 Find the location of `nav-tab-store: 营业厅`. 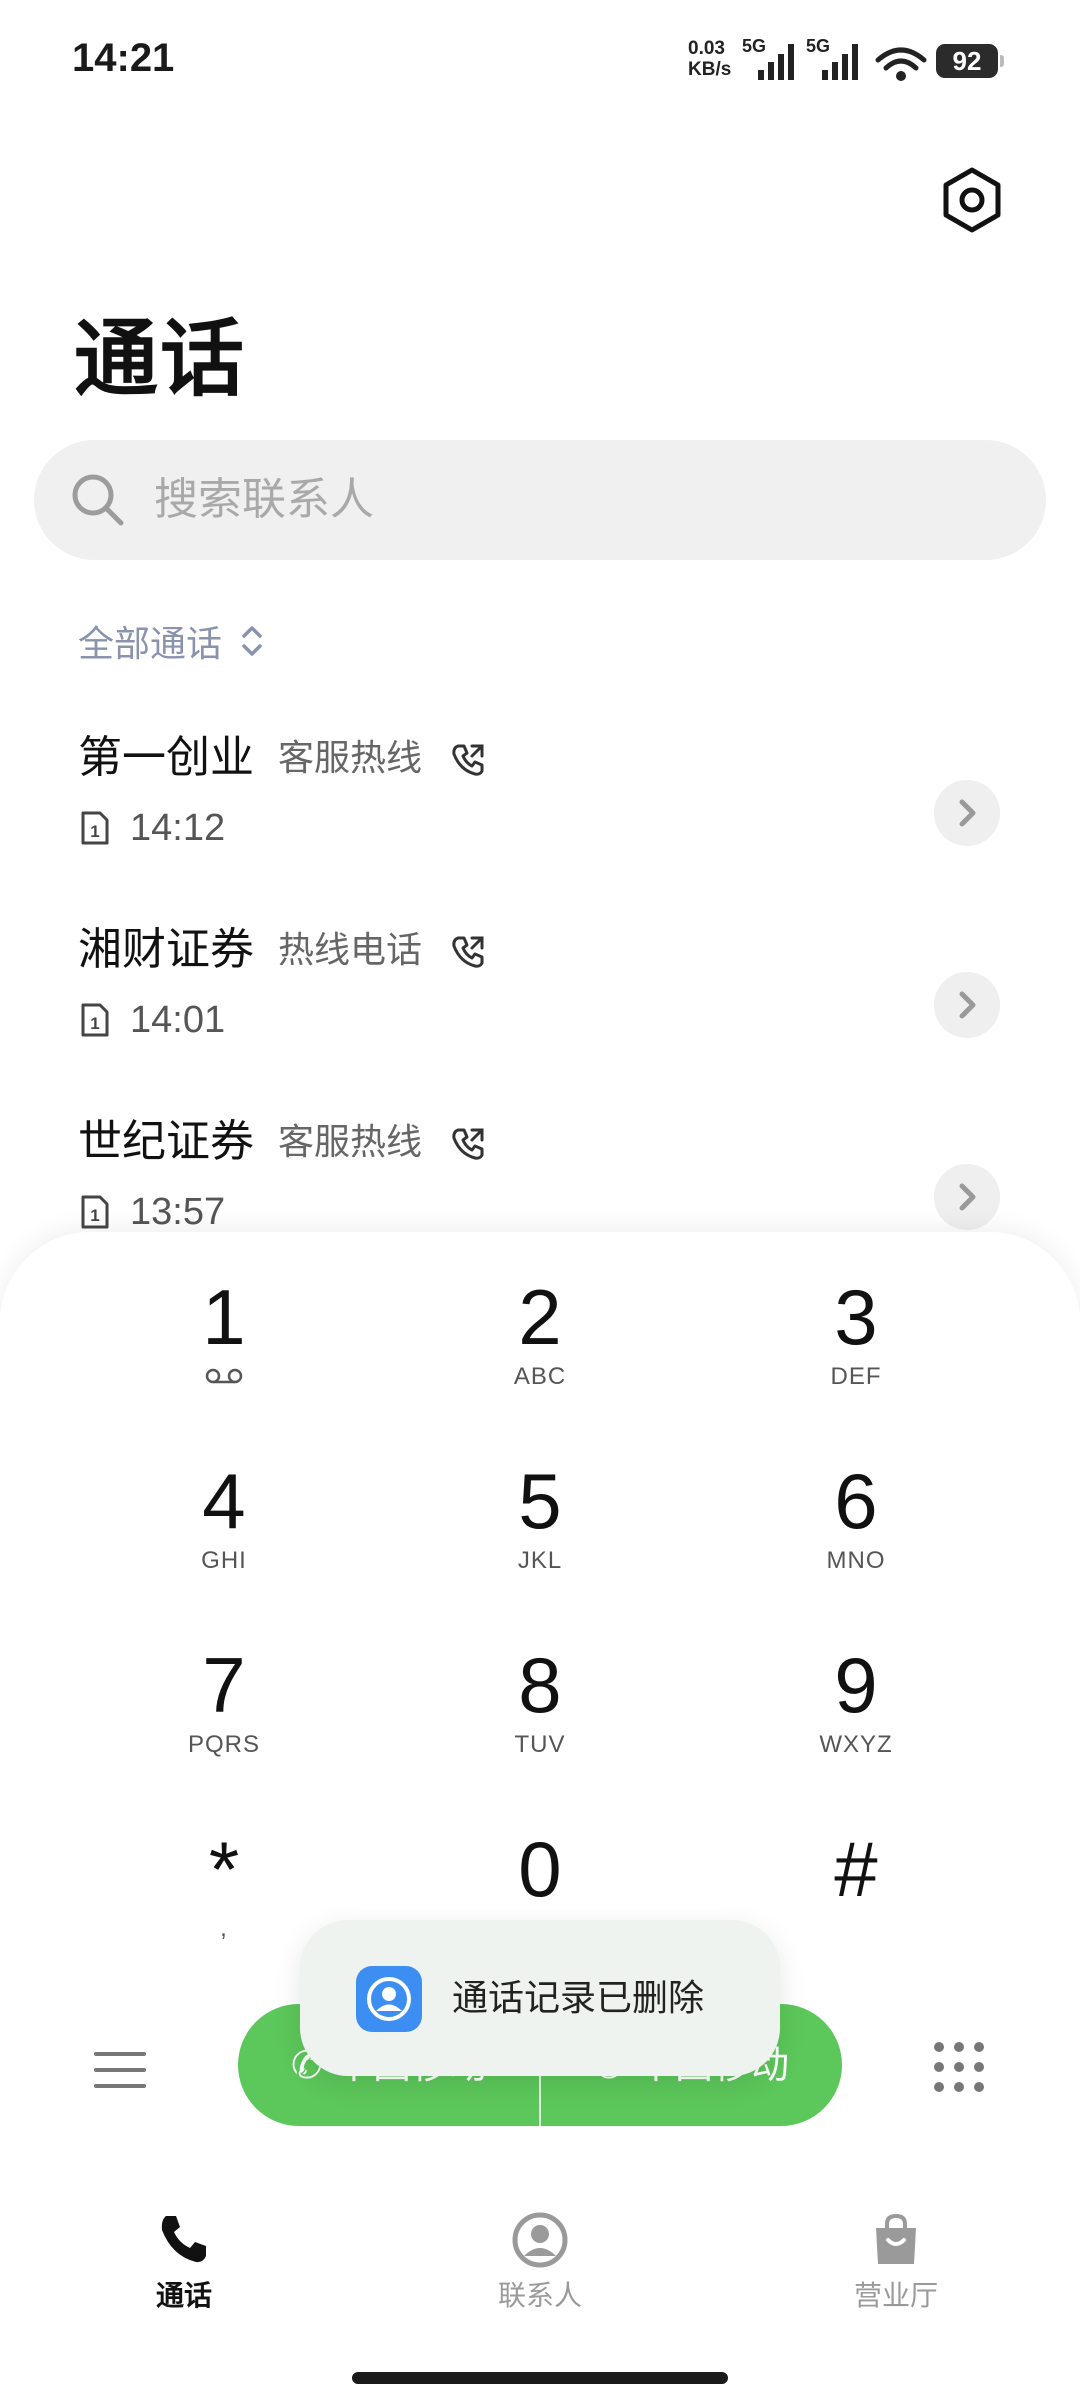

nav-tab-store: 营业厅 is located at coordinates (896, 2270).